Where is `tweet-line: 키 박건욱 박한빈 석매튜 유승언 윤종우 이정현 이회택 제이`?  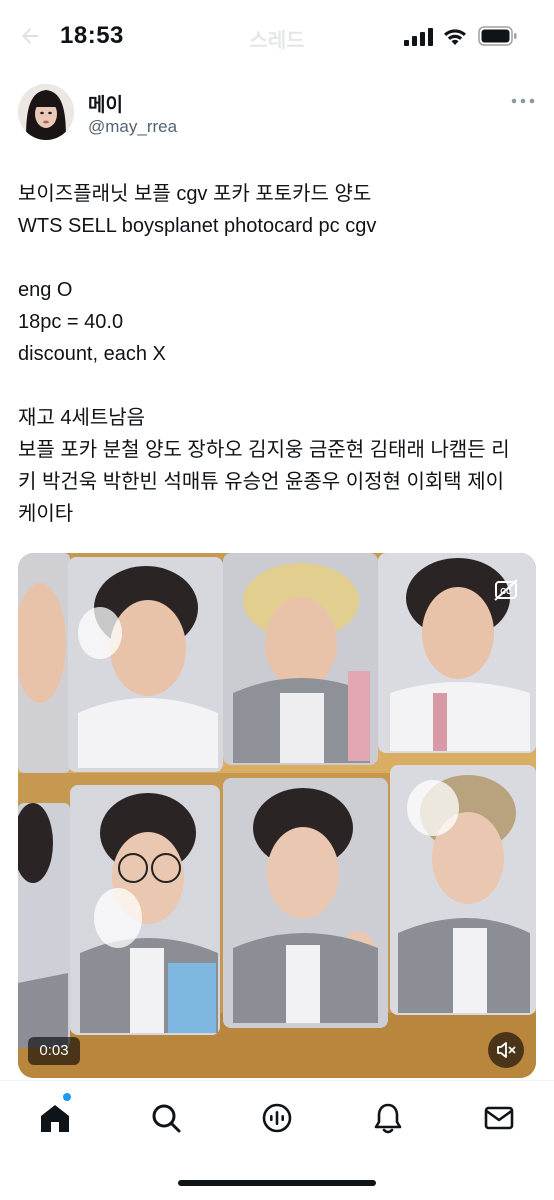
tweet-line: 키 박건욱 박한빈 석매튜 유승언 윤종우 이정현 이회택 제이 is located at coordinates (261, 482).